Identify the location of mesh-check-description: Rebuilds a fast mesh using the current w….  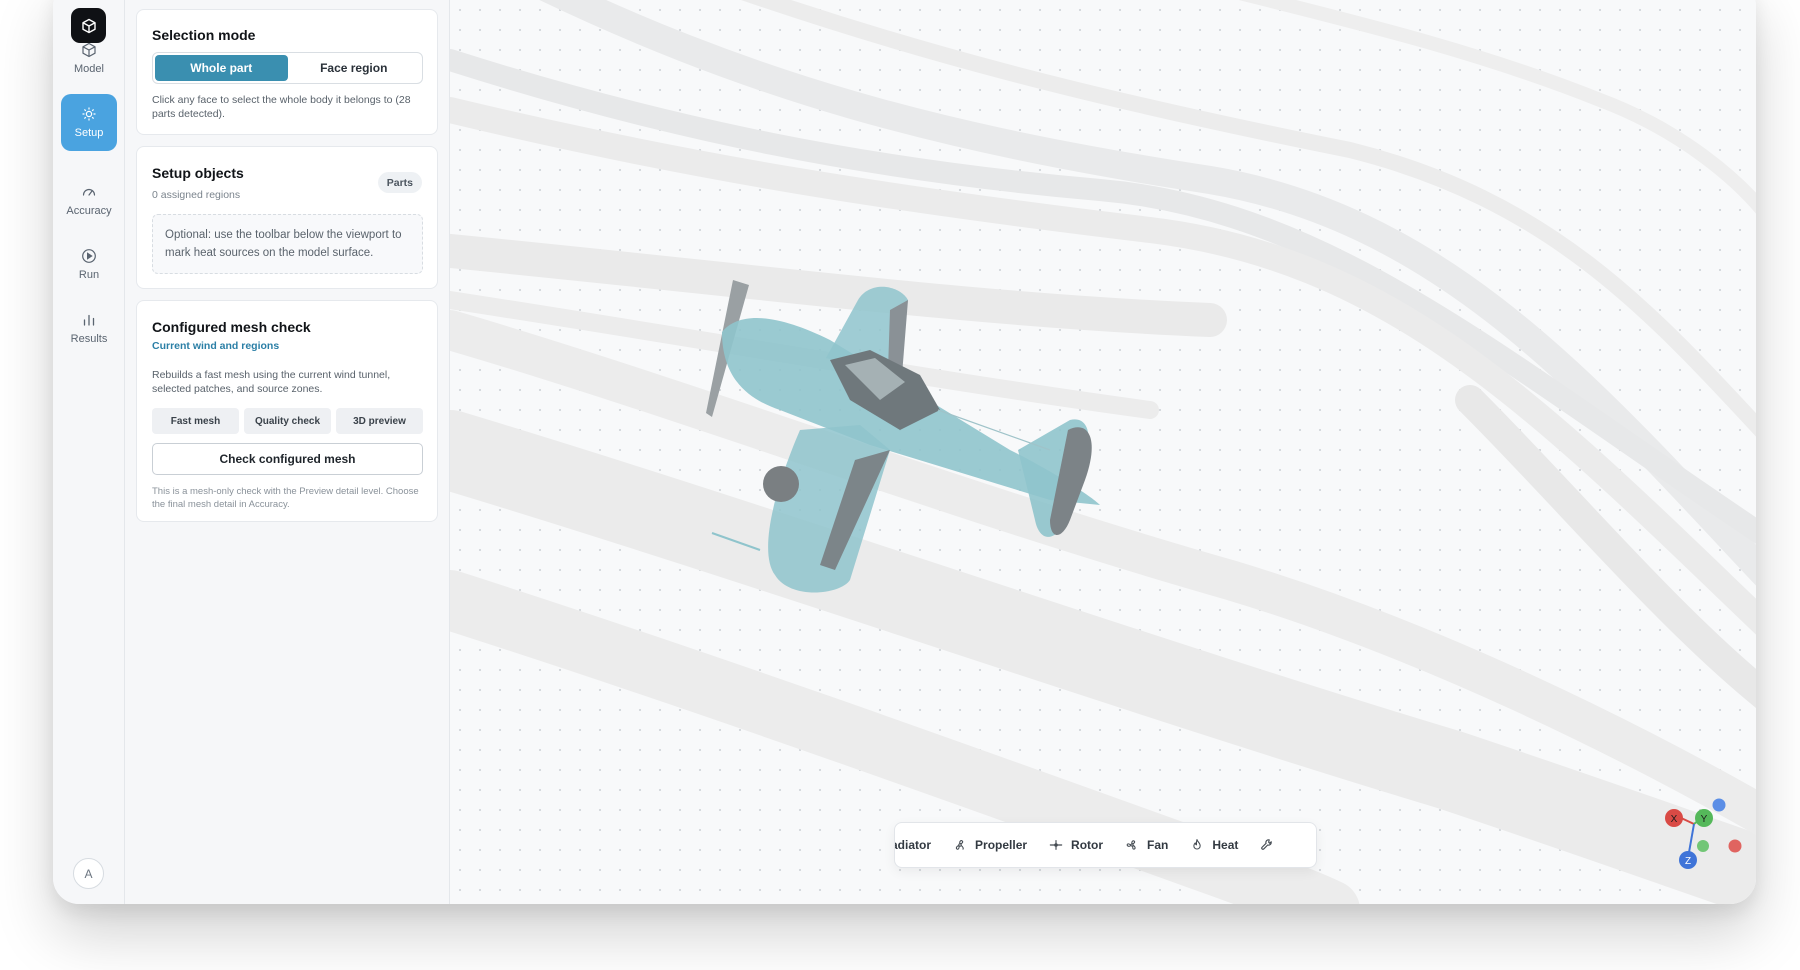
(271, 382).